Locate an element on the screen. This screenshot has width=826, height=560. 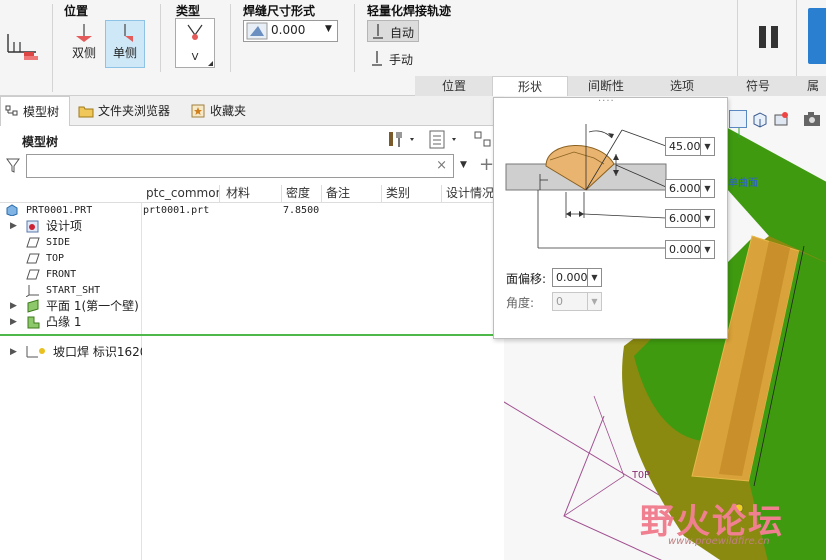
tab-shape: 形状 is located at coordinates (530, 86).